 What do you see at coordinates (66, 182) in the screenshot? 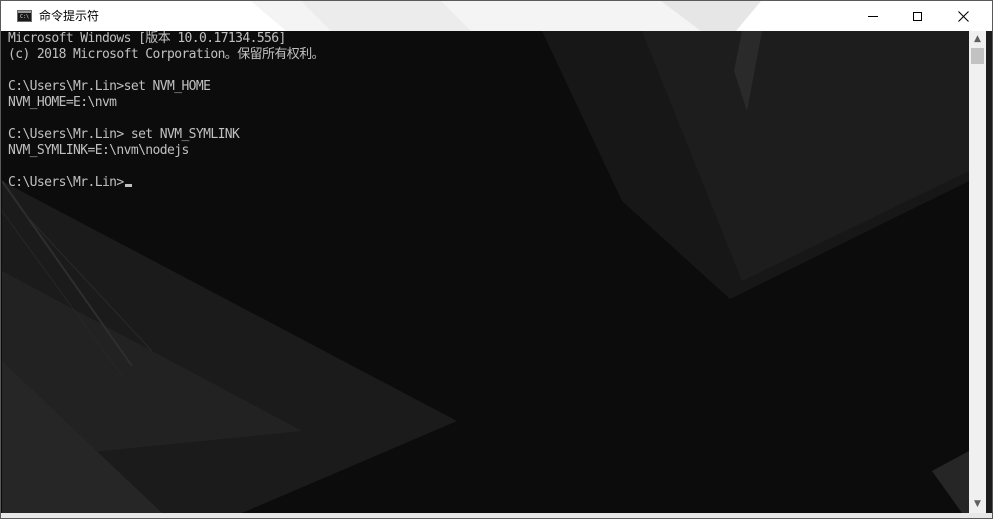
I see `console-line-text: C:\Users\Mr.Lin>` at bounding box center [66, 182].